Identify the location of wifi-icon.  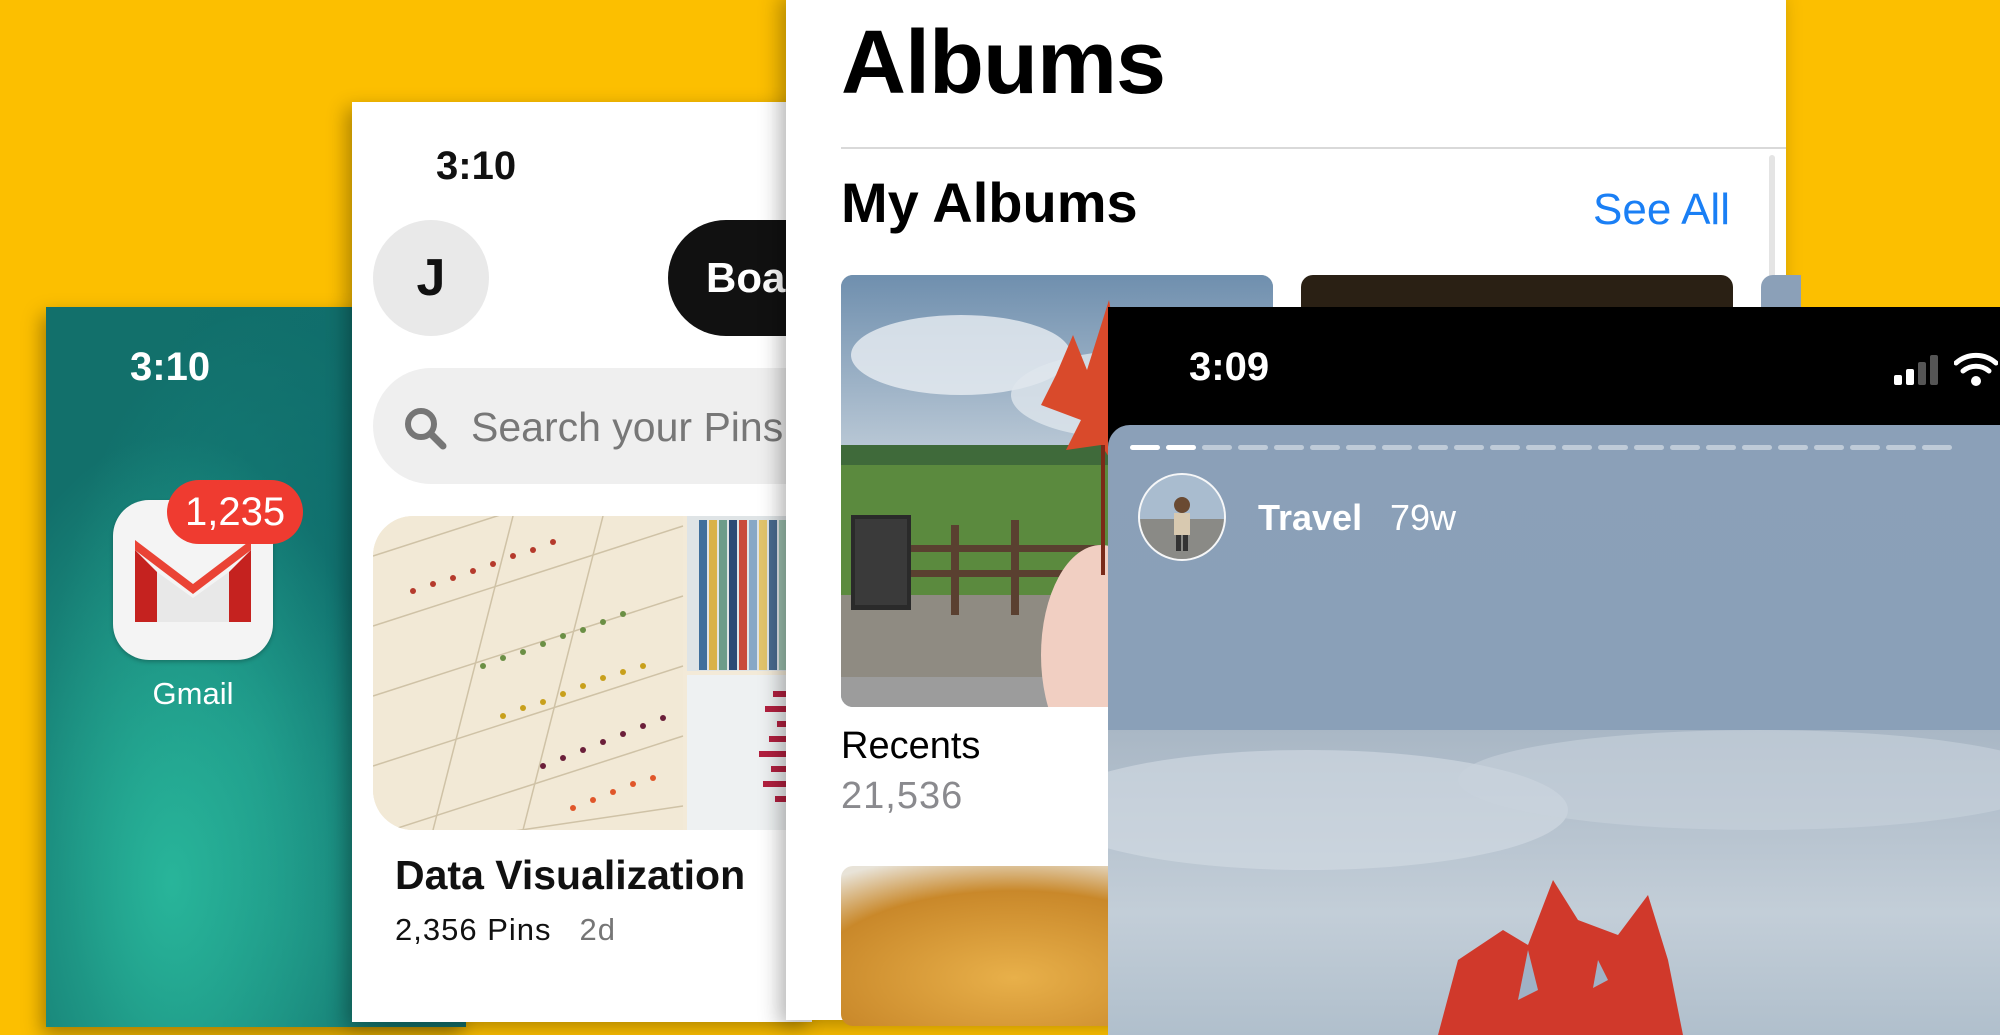
(1976, 369).